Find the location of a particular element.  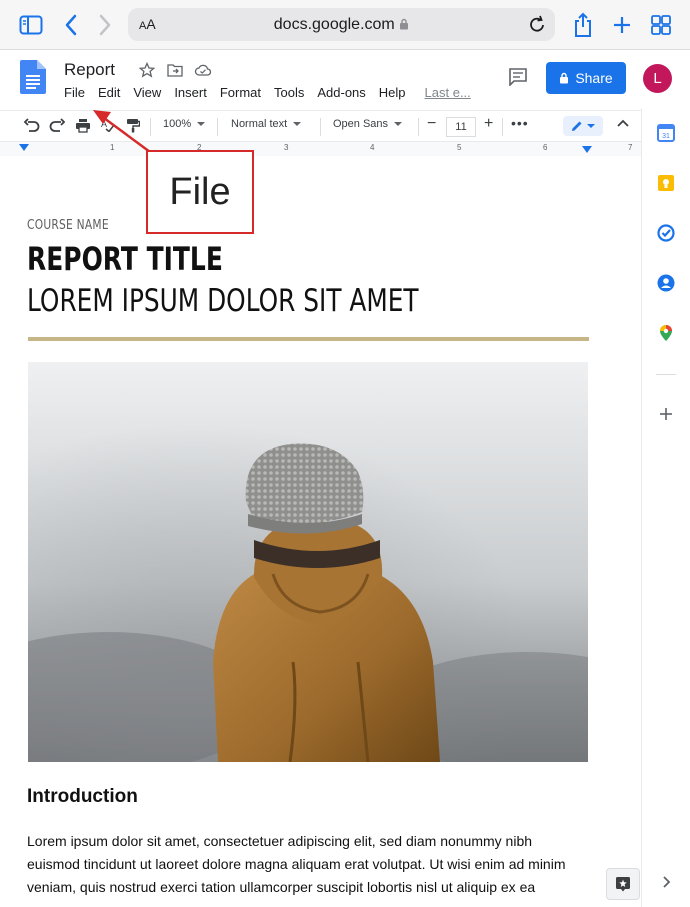

menu-edit: Edit is located at coordinates (109, 92).